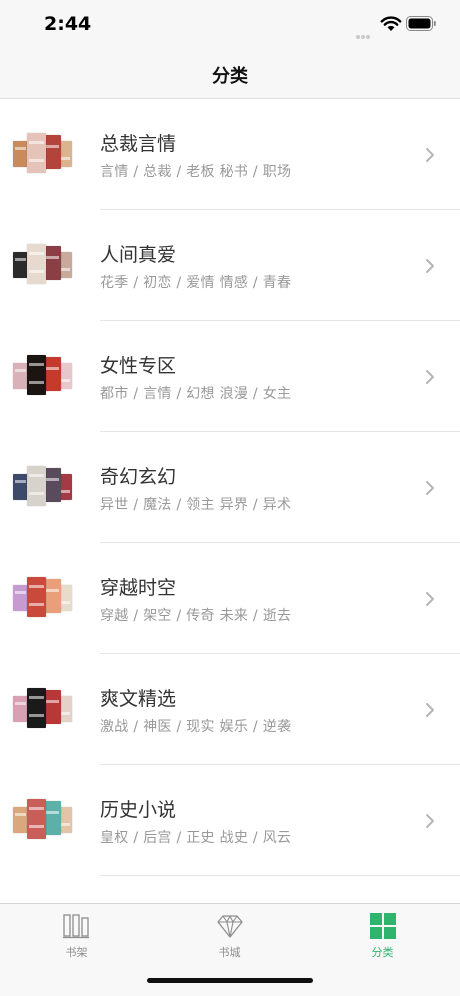 The image size is (460, 996). What do you see at coordinates (230, 709) in the screenshot?
I see `category-row: 爽文精选 激战 / 神医 / 现实 娱乐 / 逆袭` at bounding box center [230, 709].